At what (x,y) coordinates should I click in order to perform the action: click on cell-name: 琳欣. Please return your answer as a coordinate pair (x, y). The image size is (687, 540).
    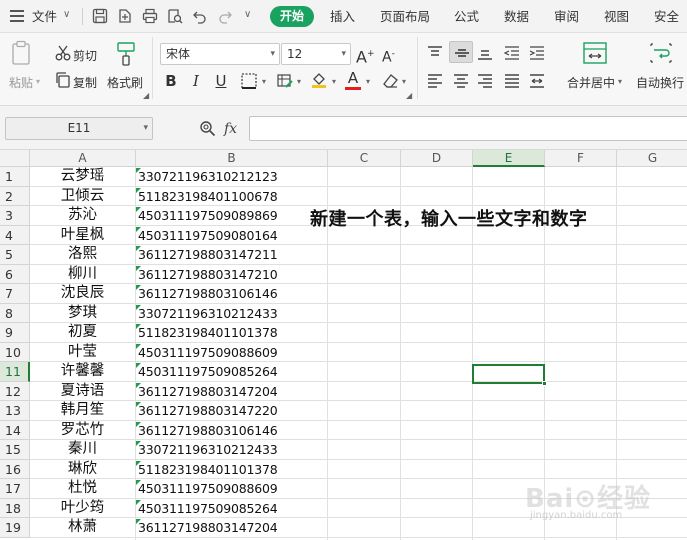
    Looking at the image, I should click on (82, 470).